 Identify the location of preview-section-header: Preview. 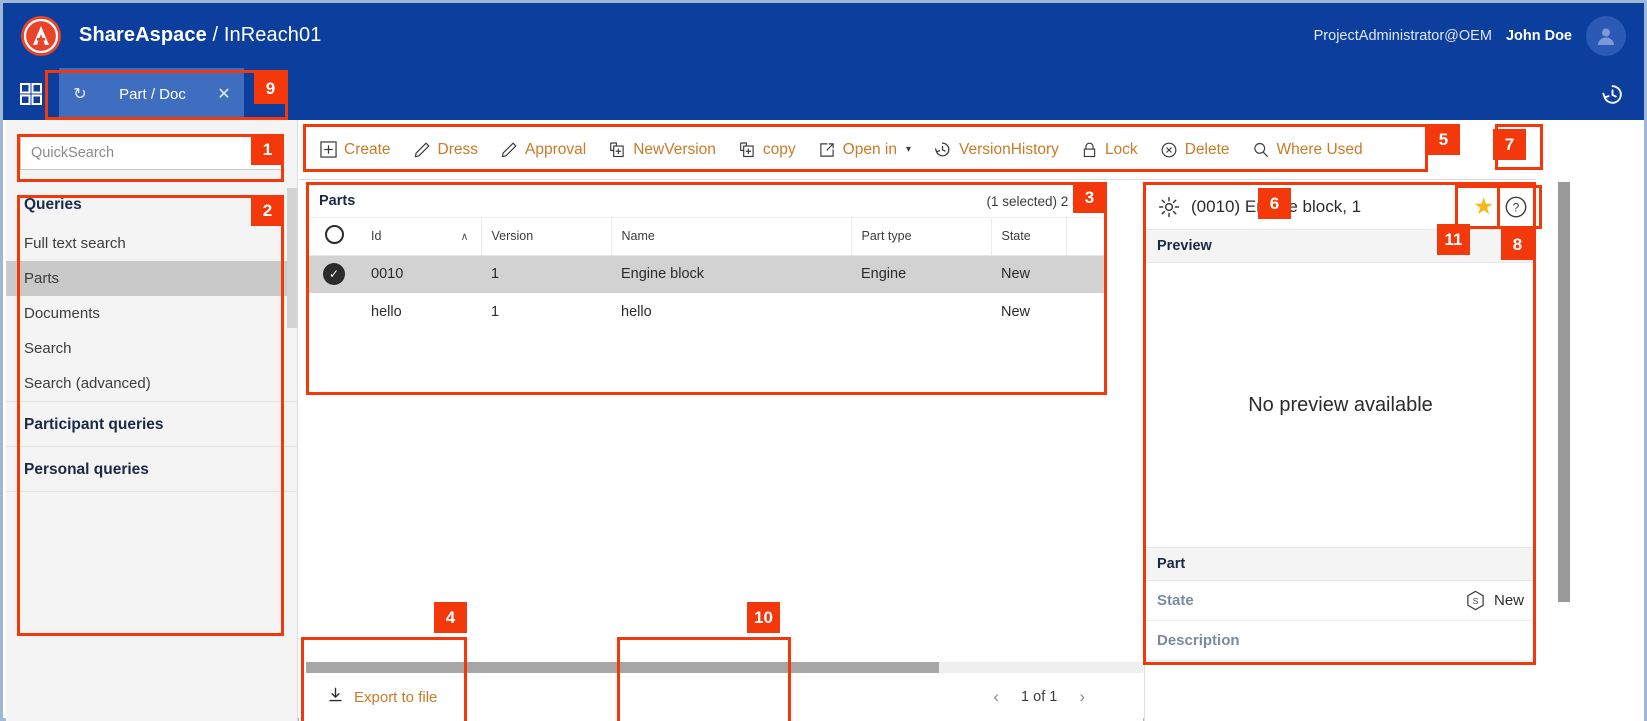
(1340, 246).